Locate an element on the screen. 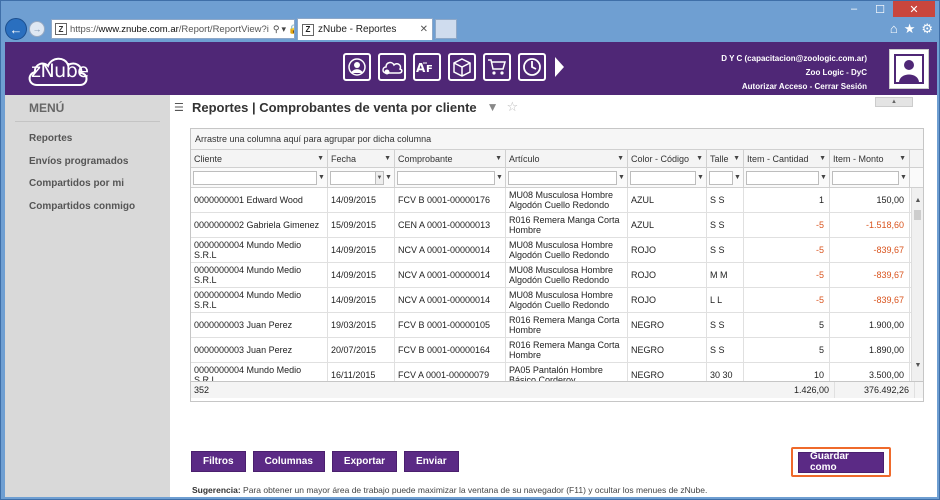 This screenshot has height=500, width=940. sidebar-item-compartidos-por-mi: Compartidos por mi is located at coordinates (87, 184).